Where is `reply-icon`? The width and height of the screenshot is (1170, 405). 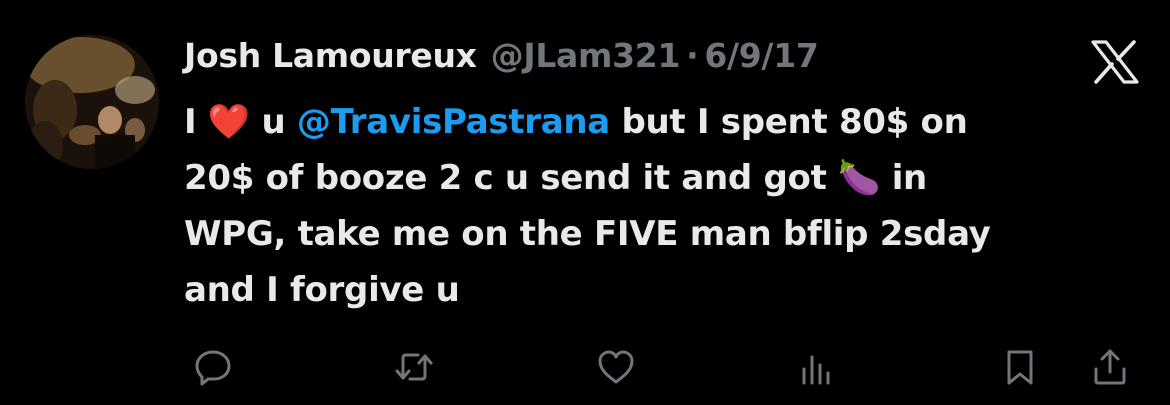 reply-icon is located at coordinates (213, 368).